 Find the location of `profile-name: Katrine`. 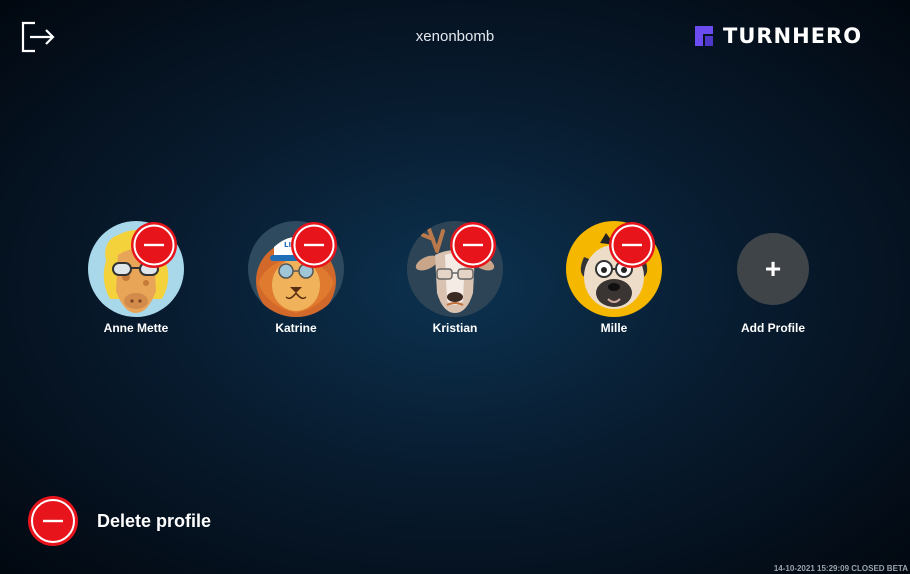

profile-name: Katrine is located at coordinates (296, 328).